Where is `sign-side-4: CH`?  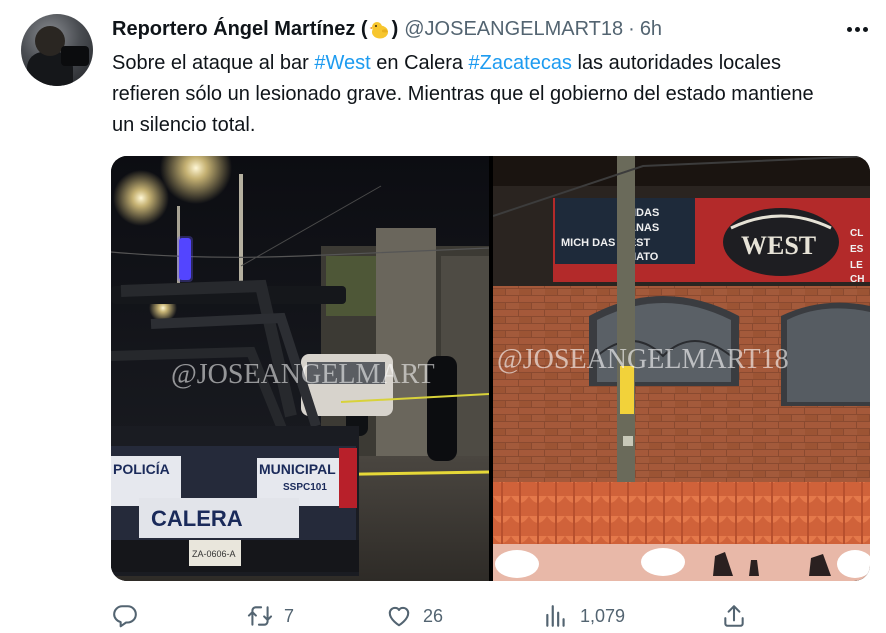 sign-side-4: CH is located at coordinates (857, 279).